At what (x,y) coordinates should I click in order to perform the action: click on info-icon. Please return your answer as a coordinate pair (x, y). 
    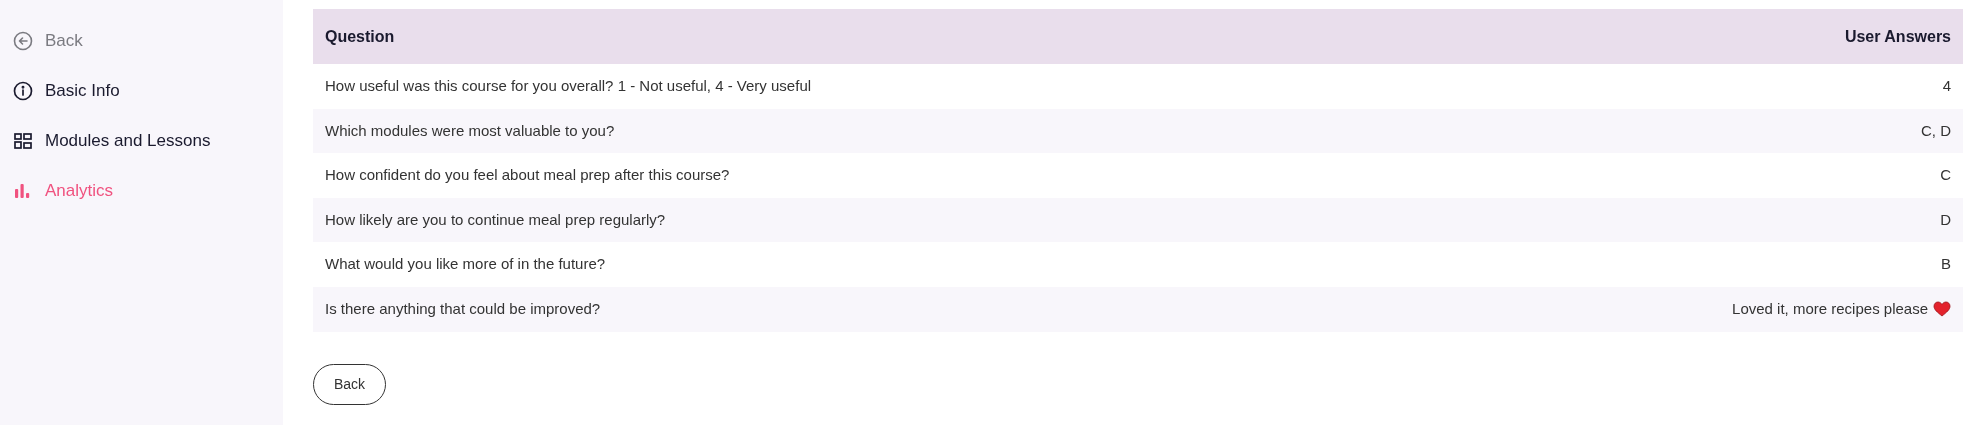
    Looking at the image, I should click on (23, 91).